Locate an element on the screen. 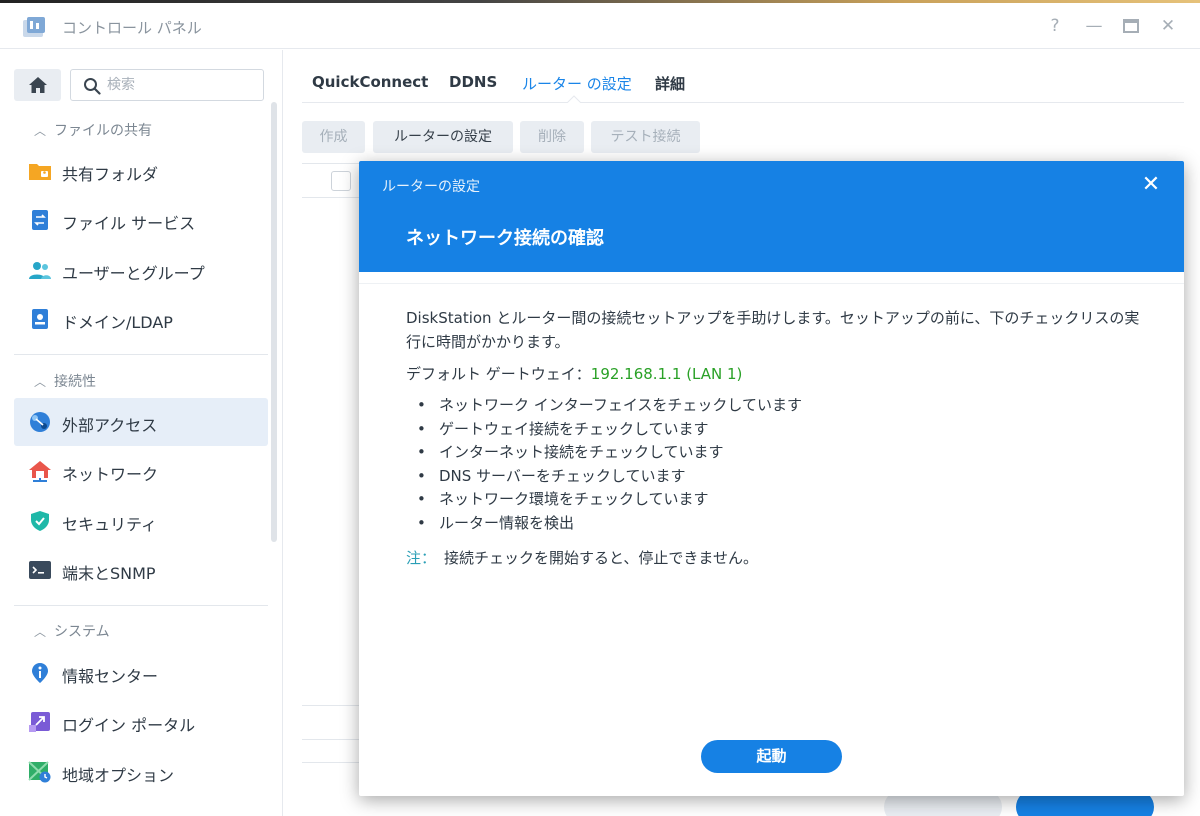  section-label: システム is located at coordinates (82, 632).